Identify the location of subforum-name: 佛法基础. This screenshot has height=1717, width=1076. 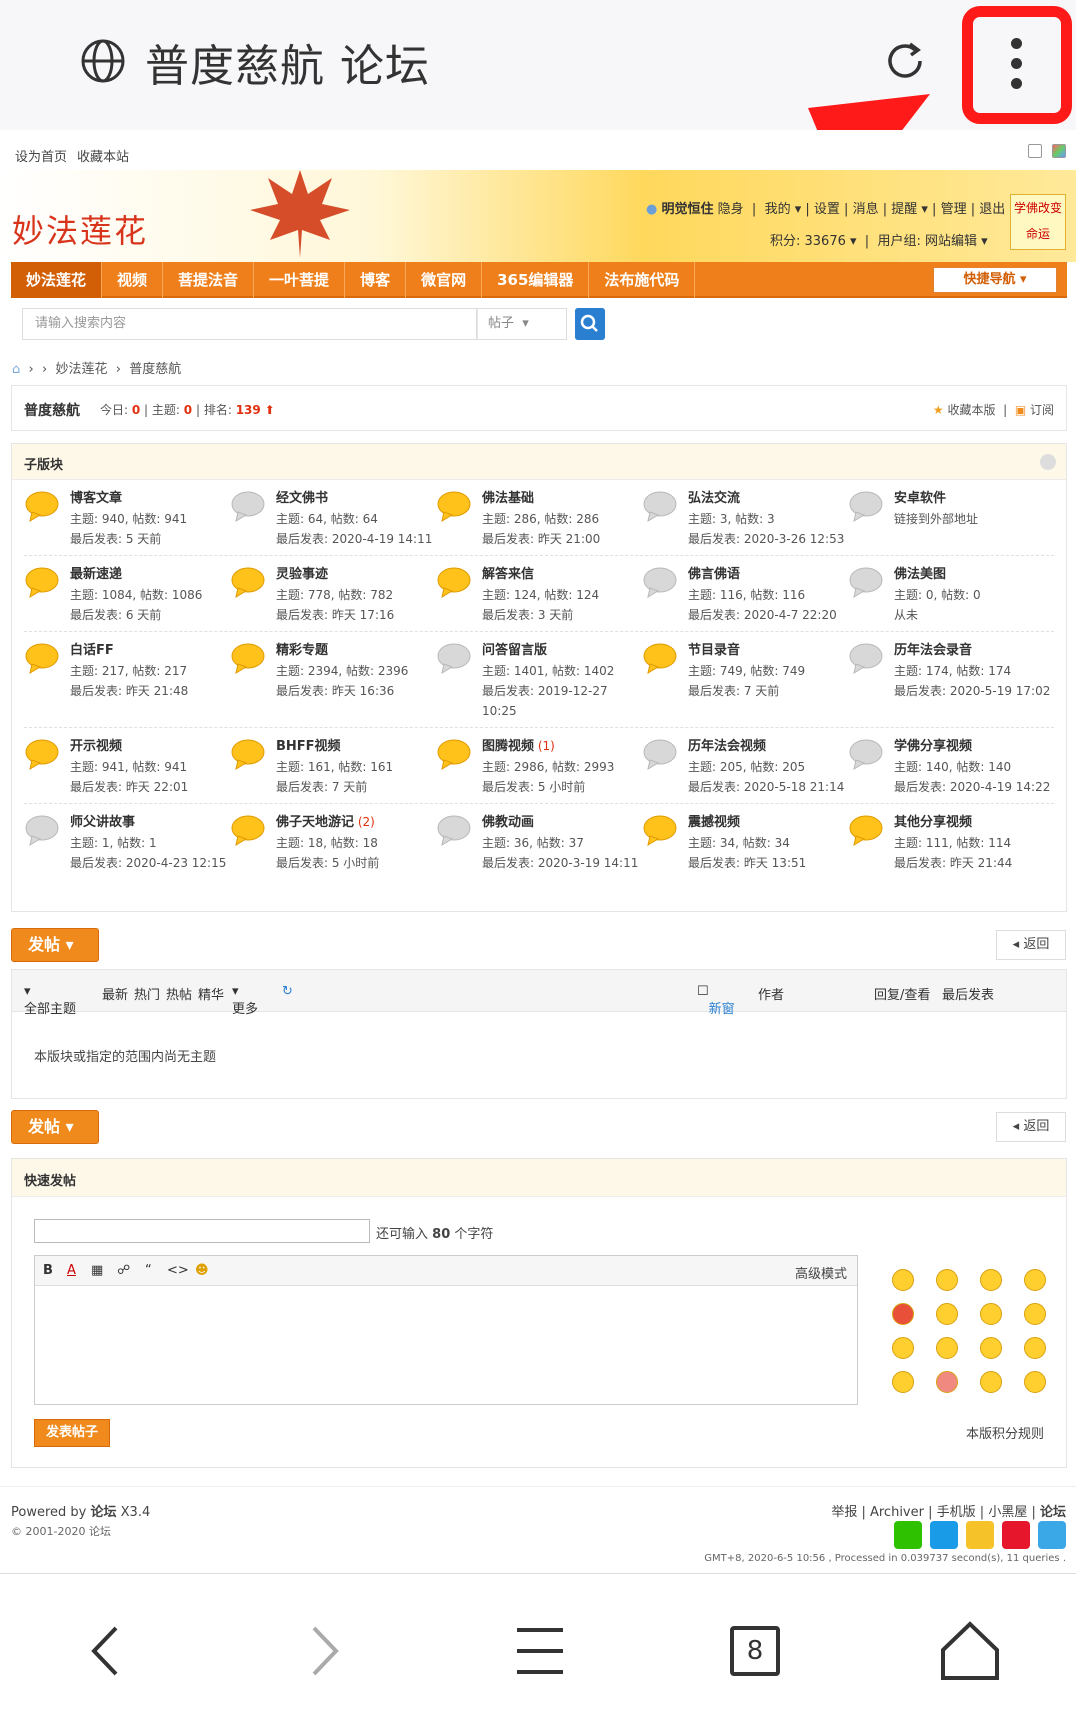
(508, 498).